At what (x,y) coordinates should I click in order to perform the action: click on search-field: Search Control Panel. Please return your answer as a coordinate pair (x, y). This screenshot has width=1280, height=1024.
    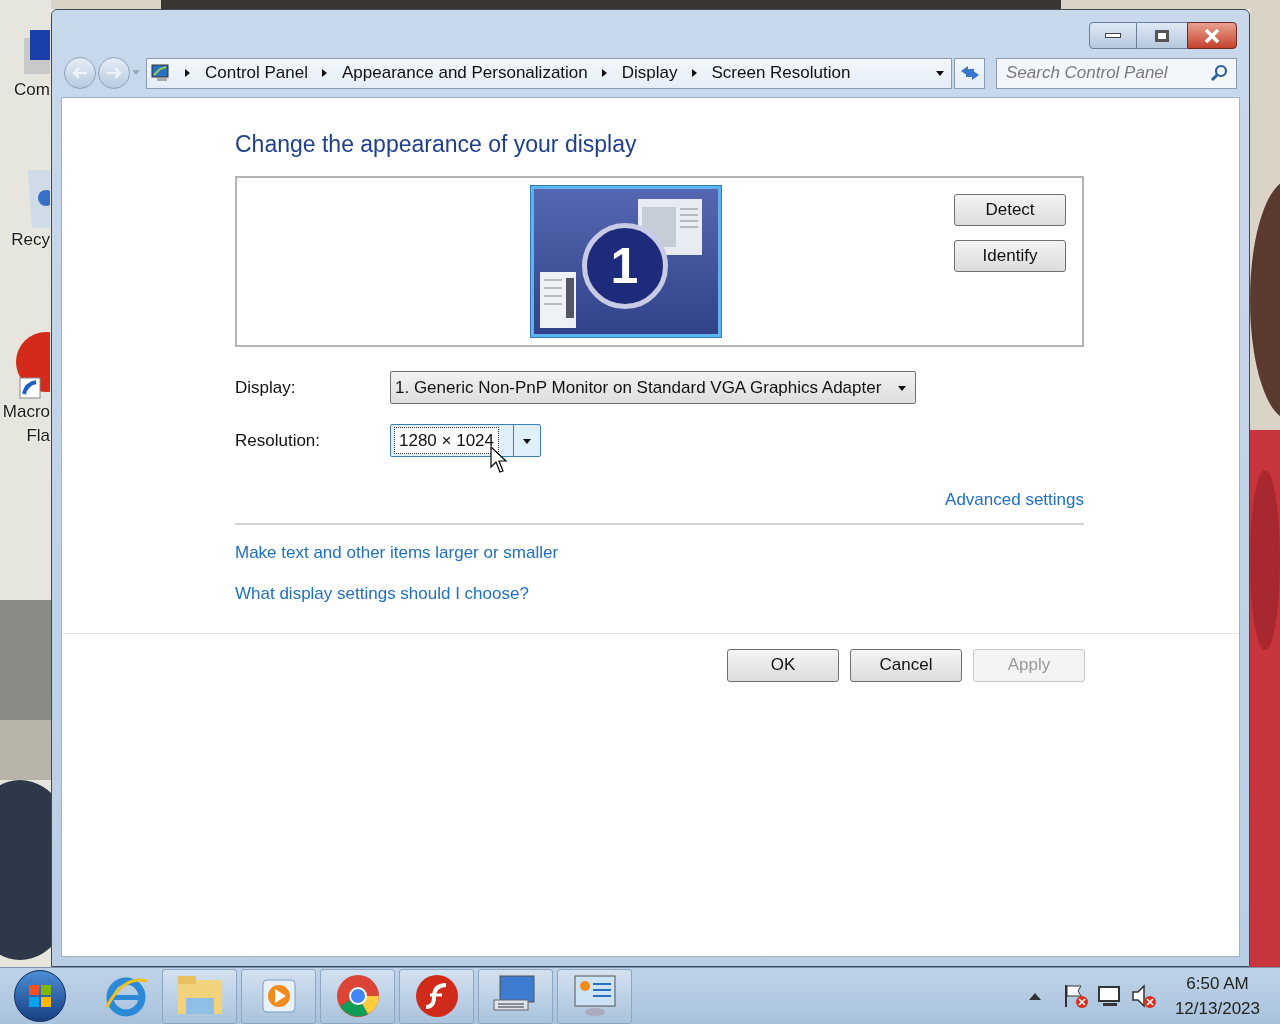
    Looking at the image, I should click on (1116, 73).